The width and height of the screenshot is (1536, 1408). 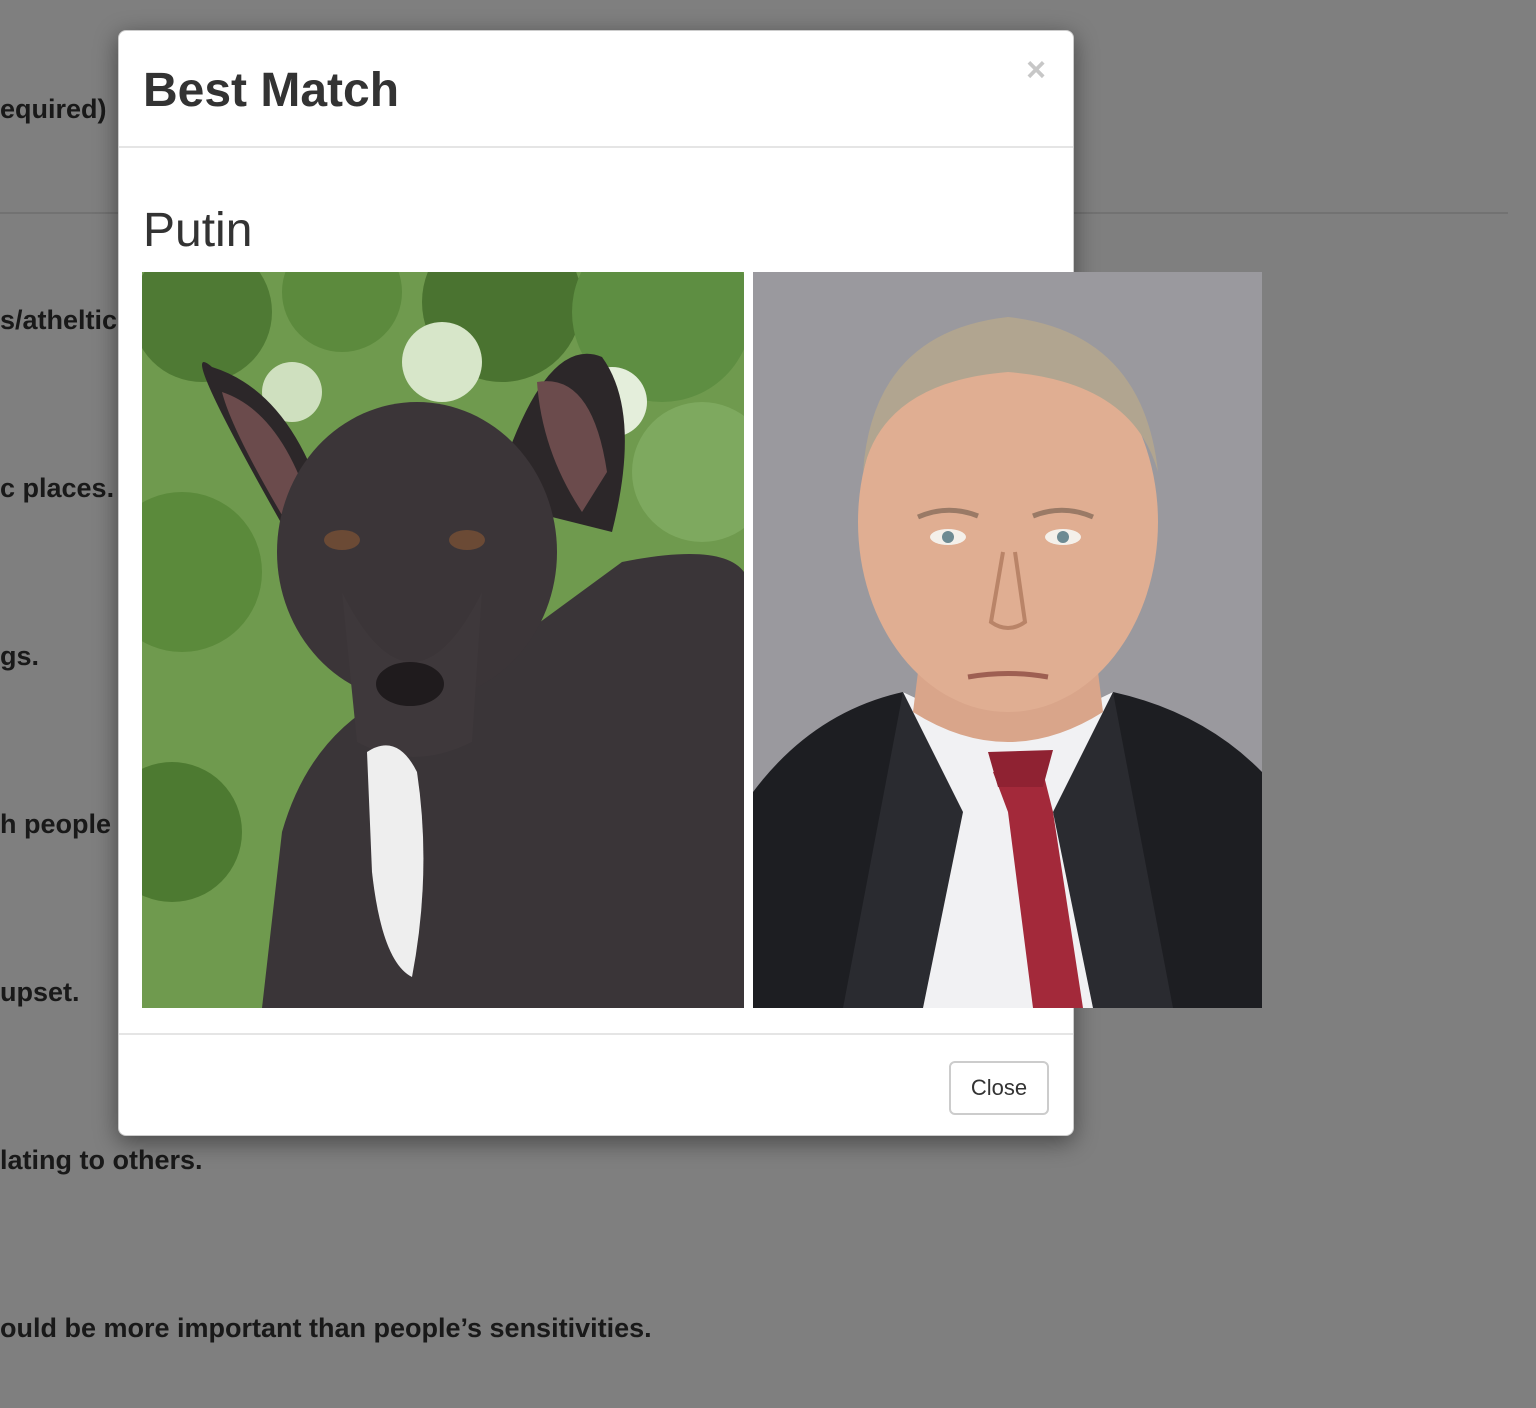 I want to click on modal-title: Best Match, so click(x=271, y=90).